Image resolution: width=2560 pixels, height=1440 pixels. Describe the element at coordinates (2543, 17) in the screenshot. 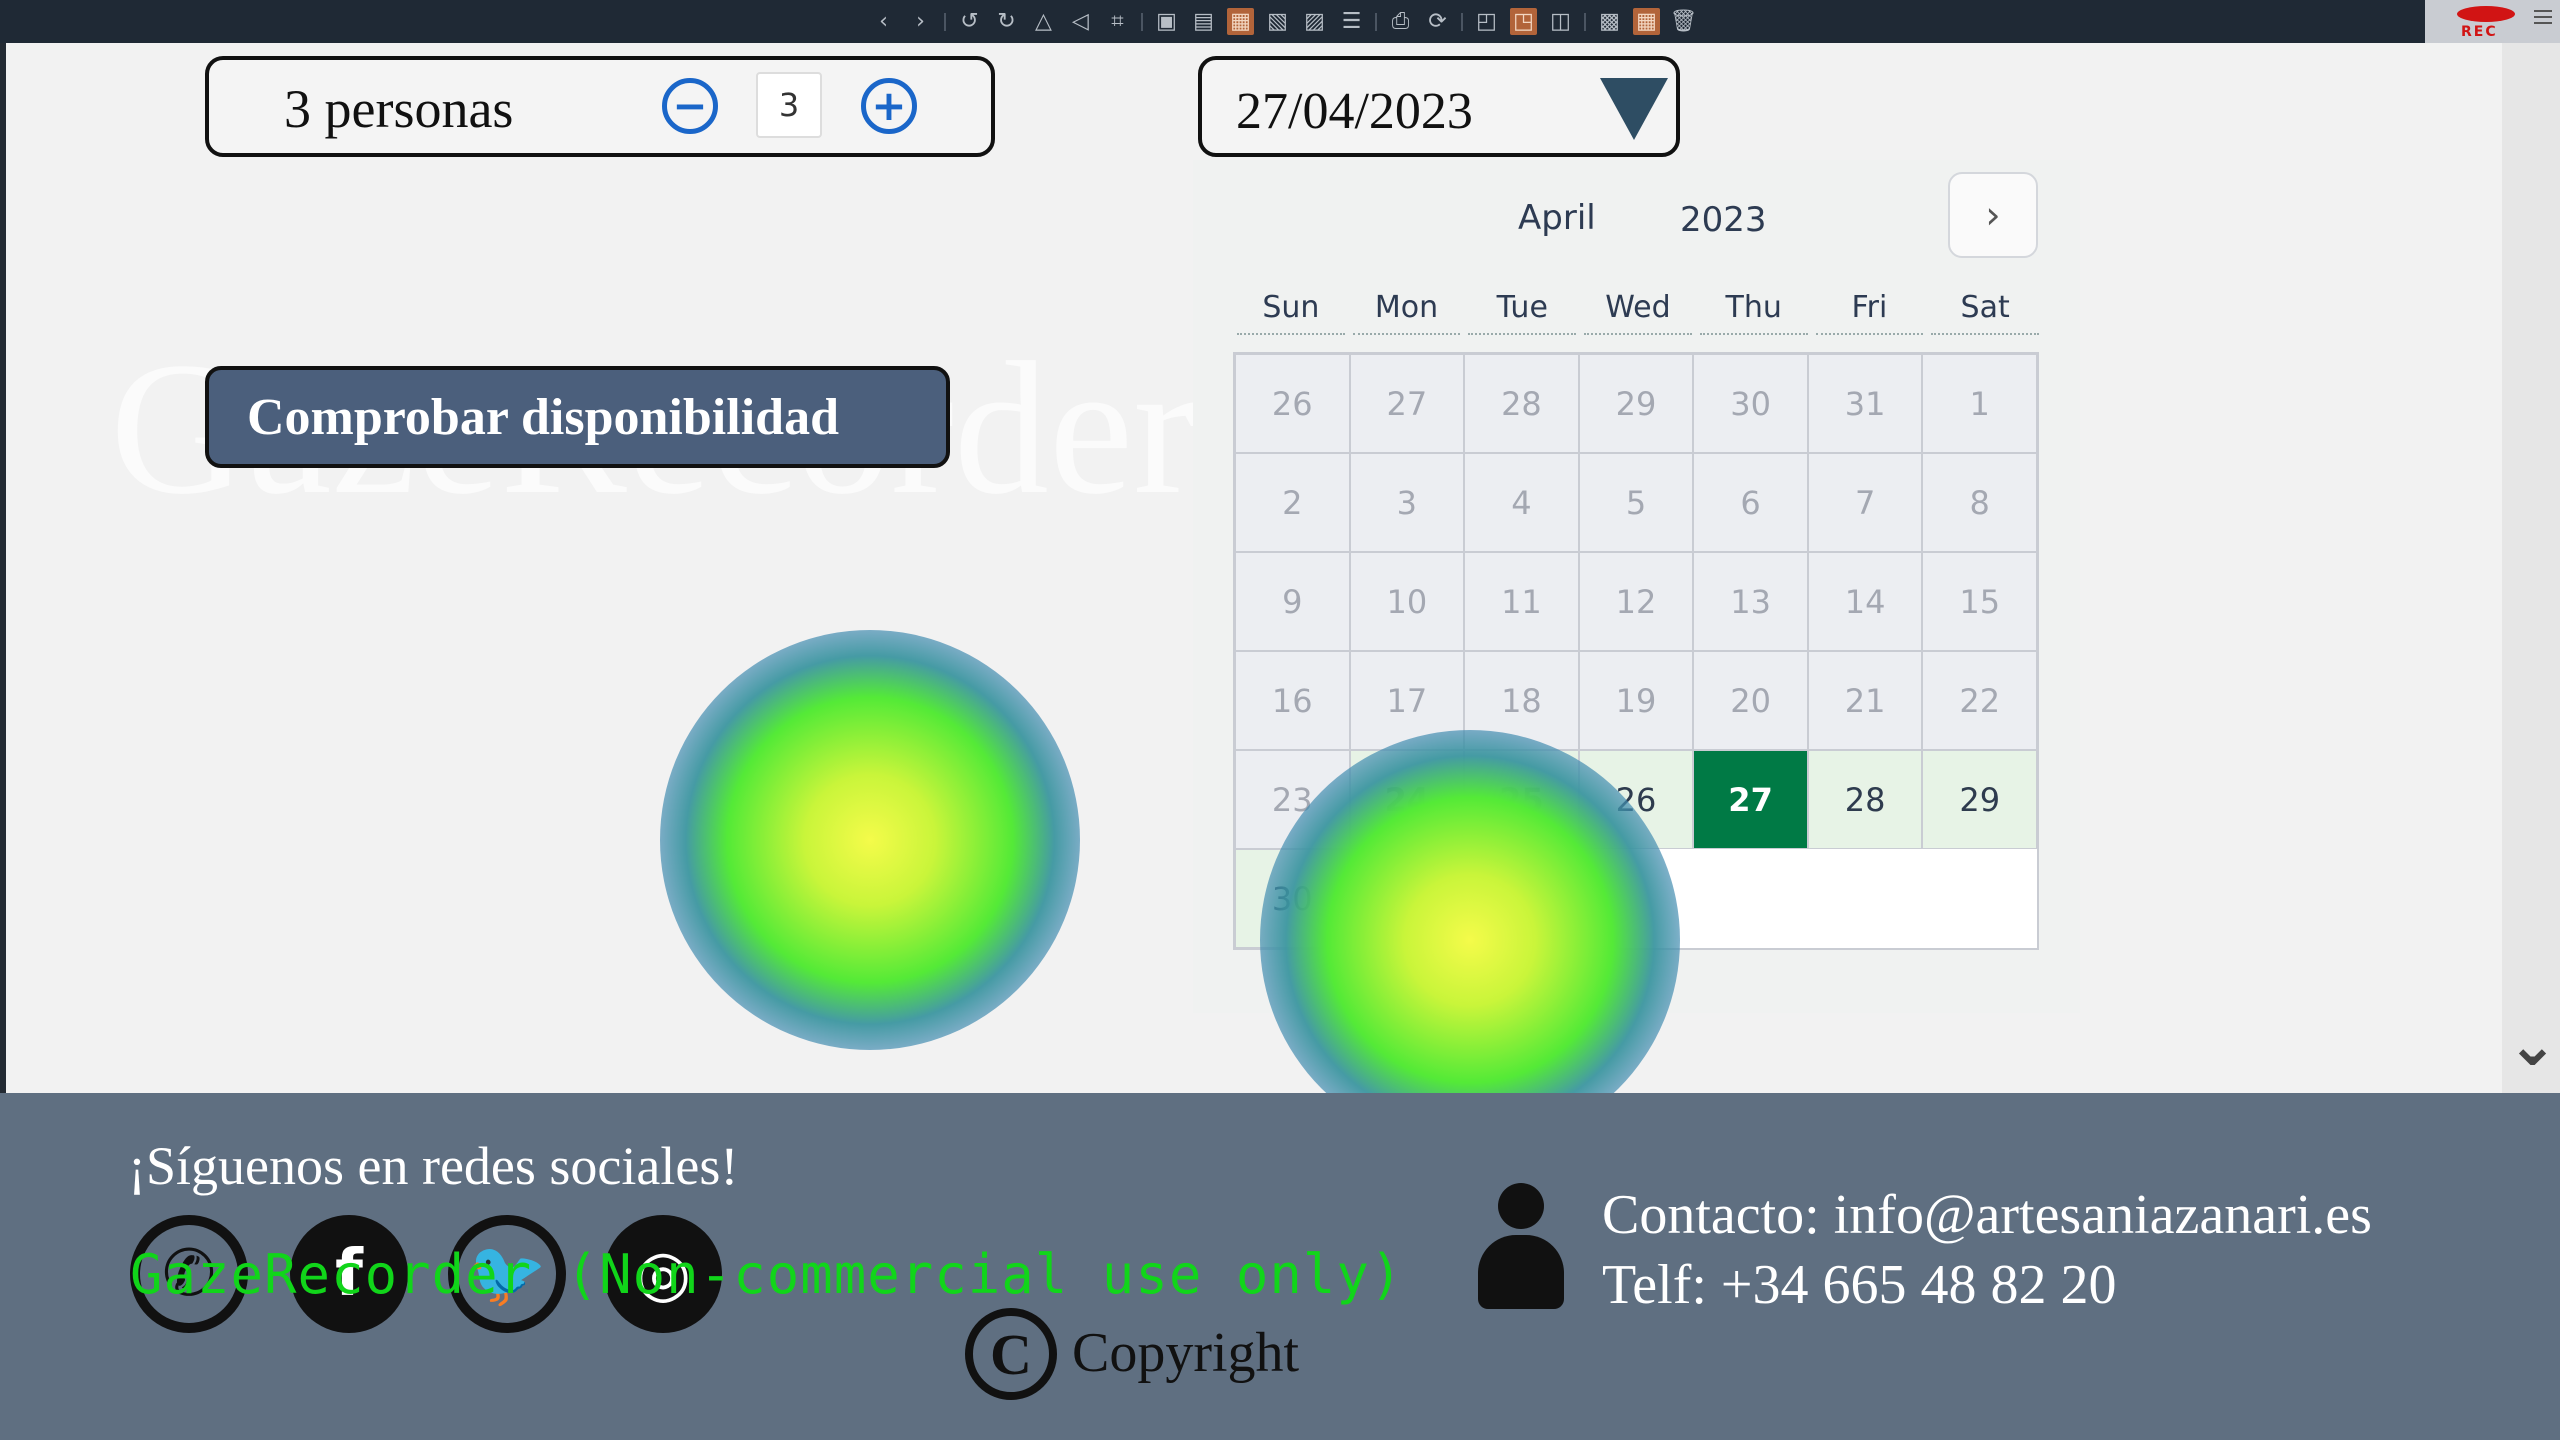

I see `menu-icon` at that location.